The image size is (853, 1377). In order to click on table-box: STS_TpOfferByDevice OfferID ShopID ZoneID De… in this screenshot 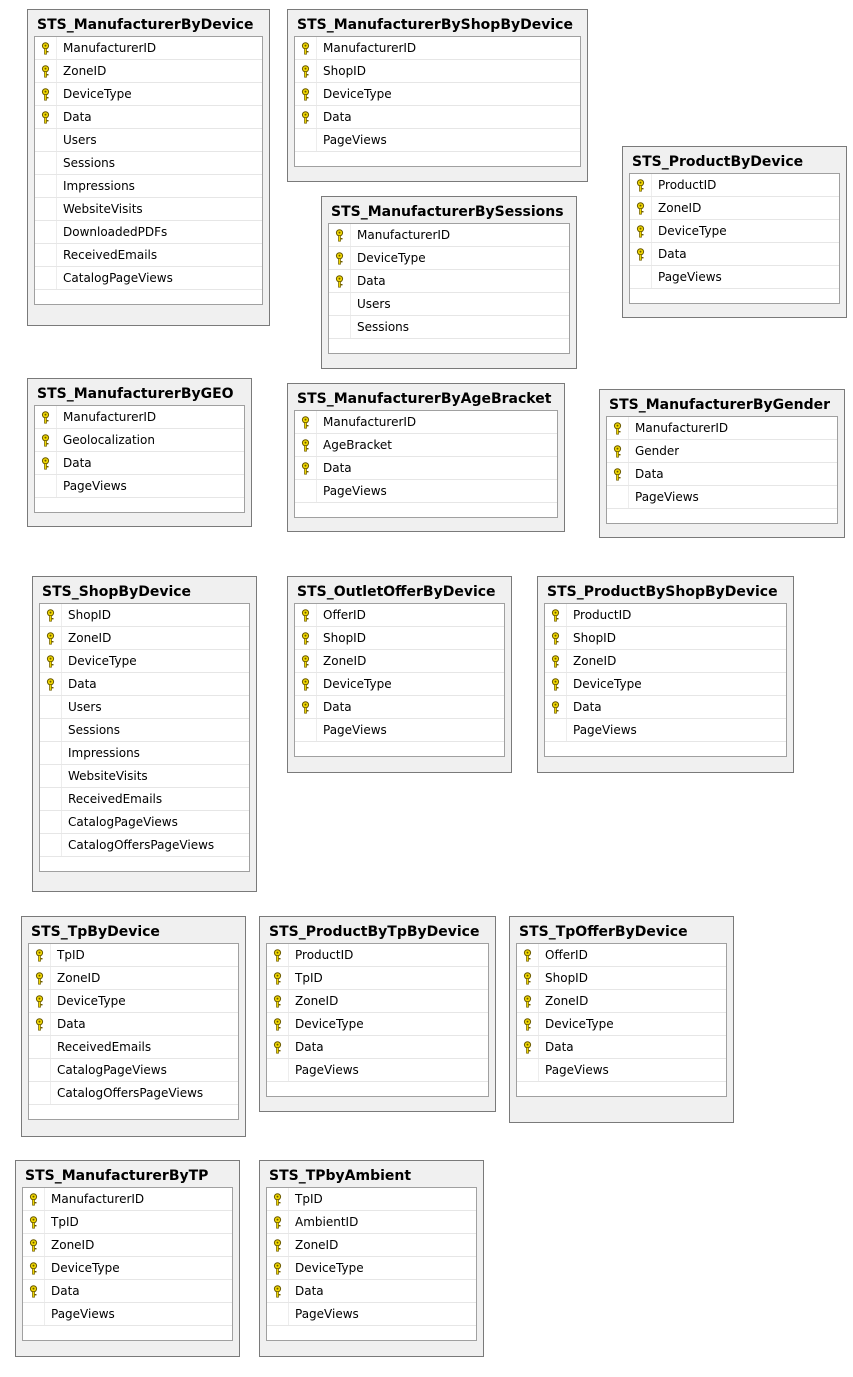, I will do `click(621, 1019)`.